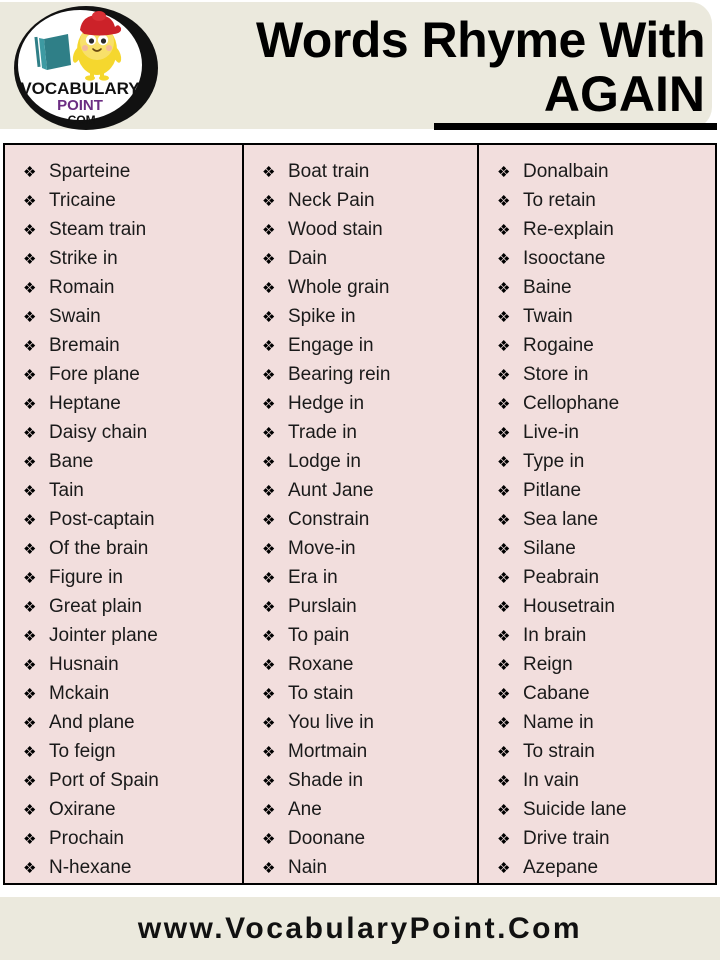 The image size is (720, 960). Describe the element at coordinates (547, 287) in the screenshot. I see `rhyme-word: Baine` at that location.